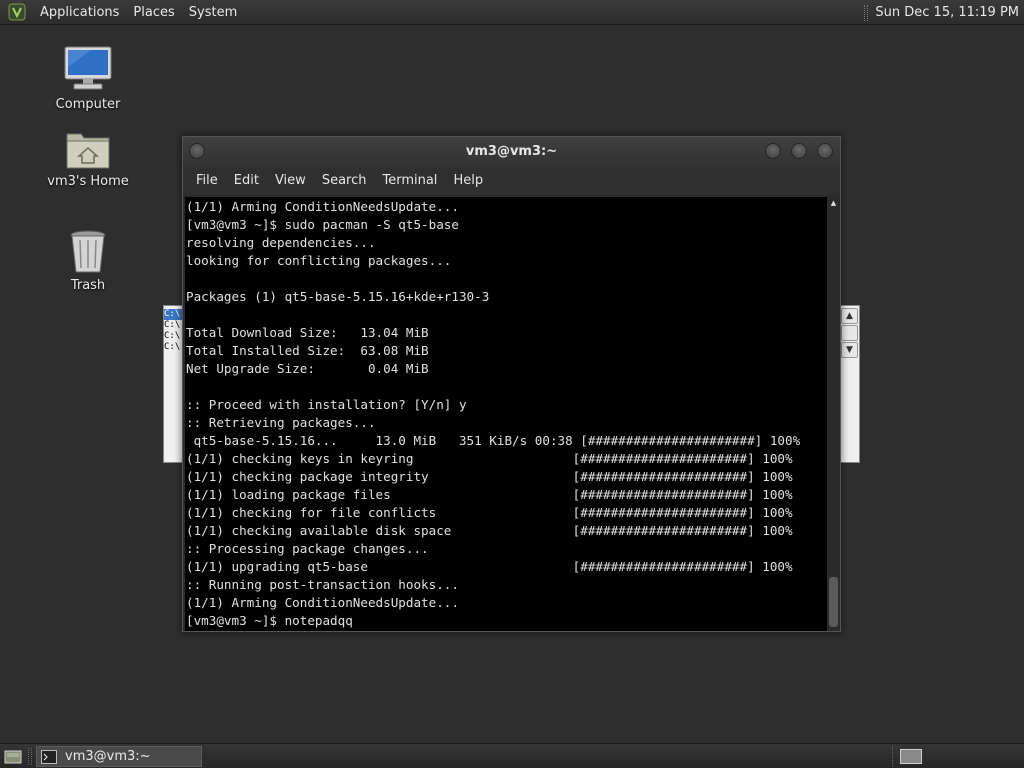  I want to click on home-folder-icon, so click(88, 151).